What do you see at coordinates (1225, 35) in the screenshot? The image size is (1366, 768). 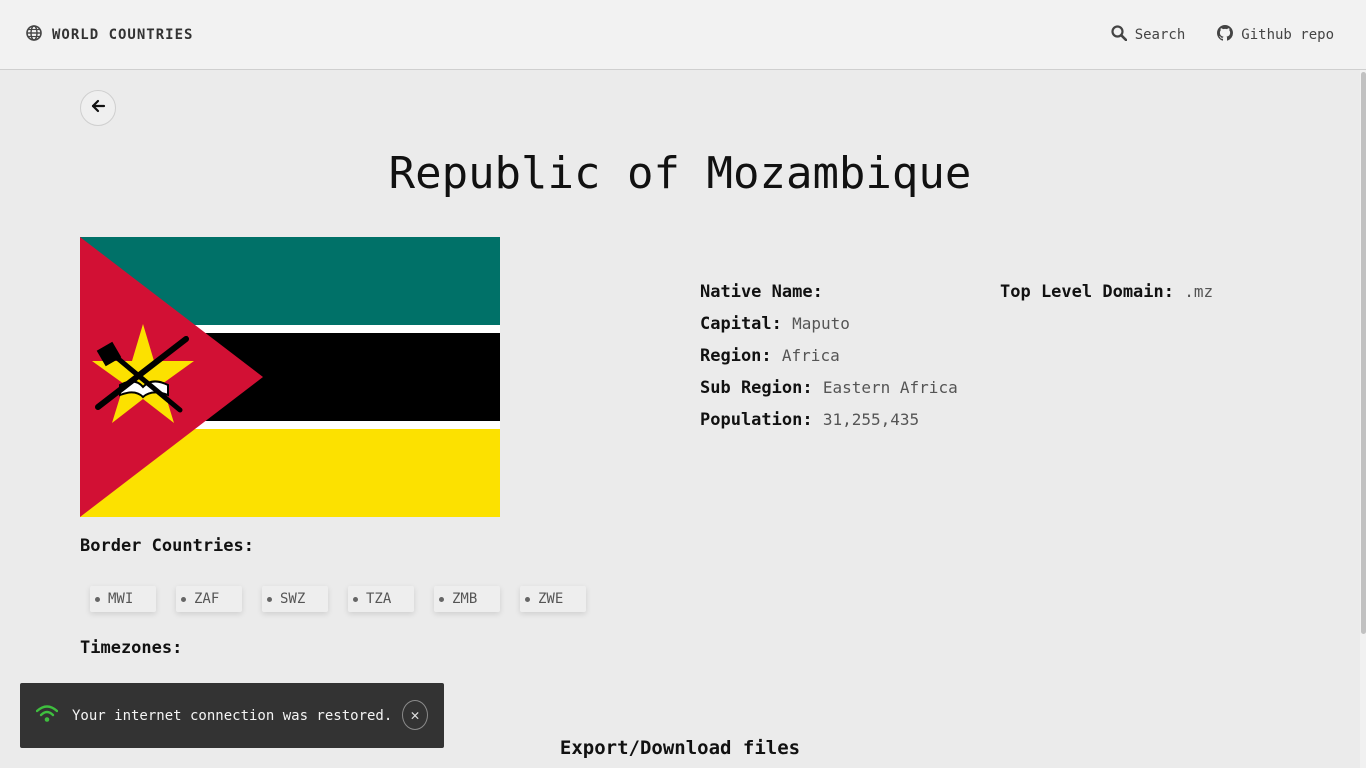 I see `github-icon` at bounding box center [1225, 35].